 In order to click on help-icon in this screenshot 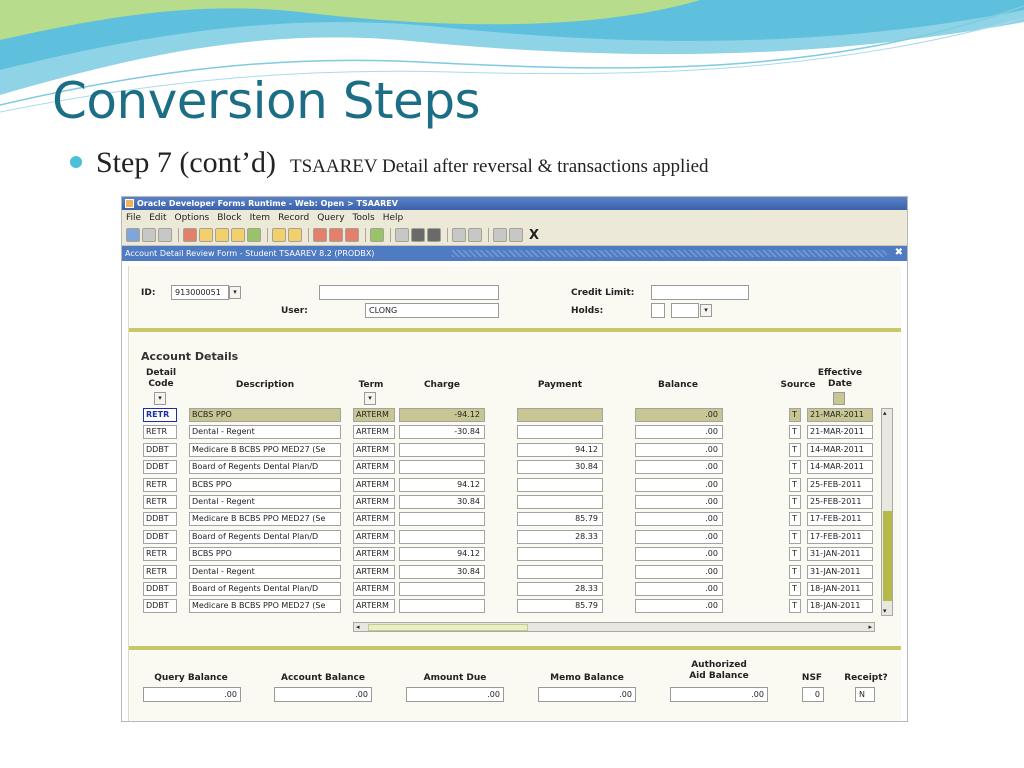, I will do `click(500, 235)`.